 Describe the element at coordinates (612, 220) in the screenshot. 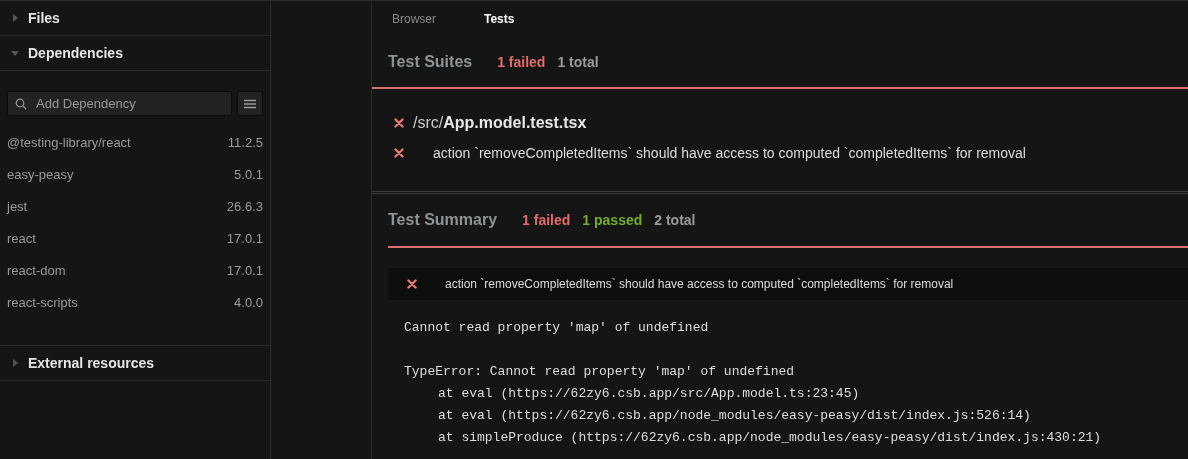

I see `passed-count: 1 passed` at that location.